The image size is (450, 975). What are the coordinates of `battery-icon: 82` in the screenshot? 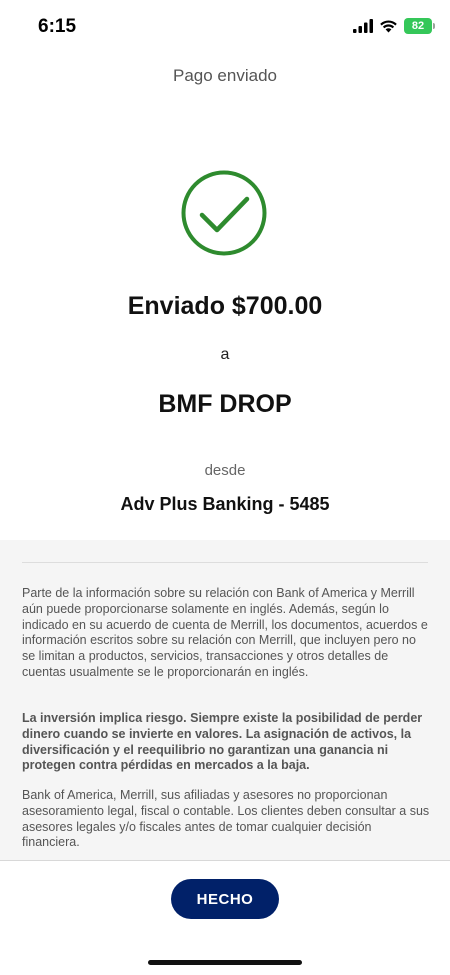 It's located at (419, 26).